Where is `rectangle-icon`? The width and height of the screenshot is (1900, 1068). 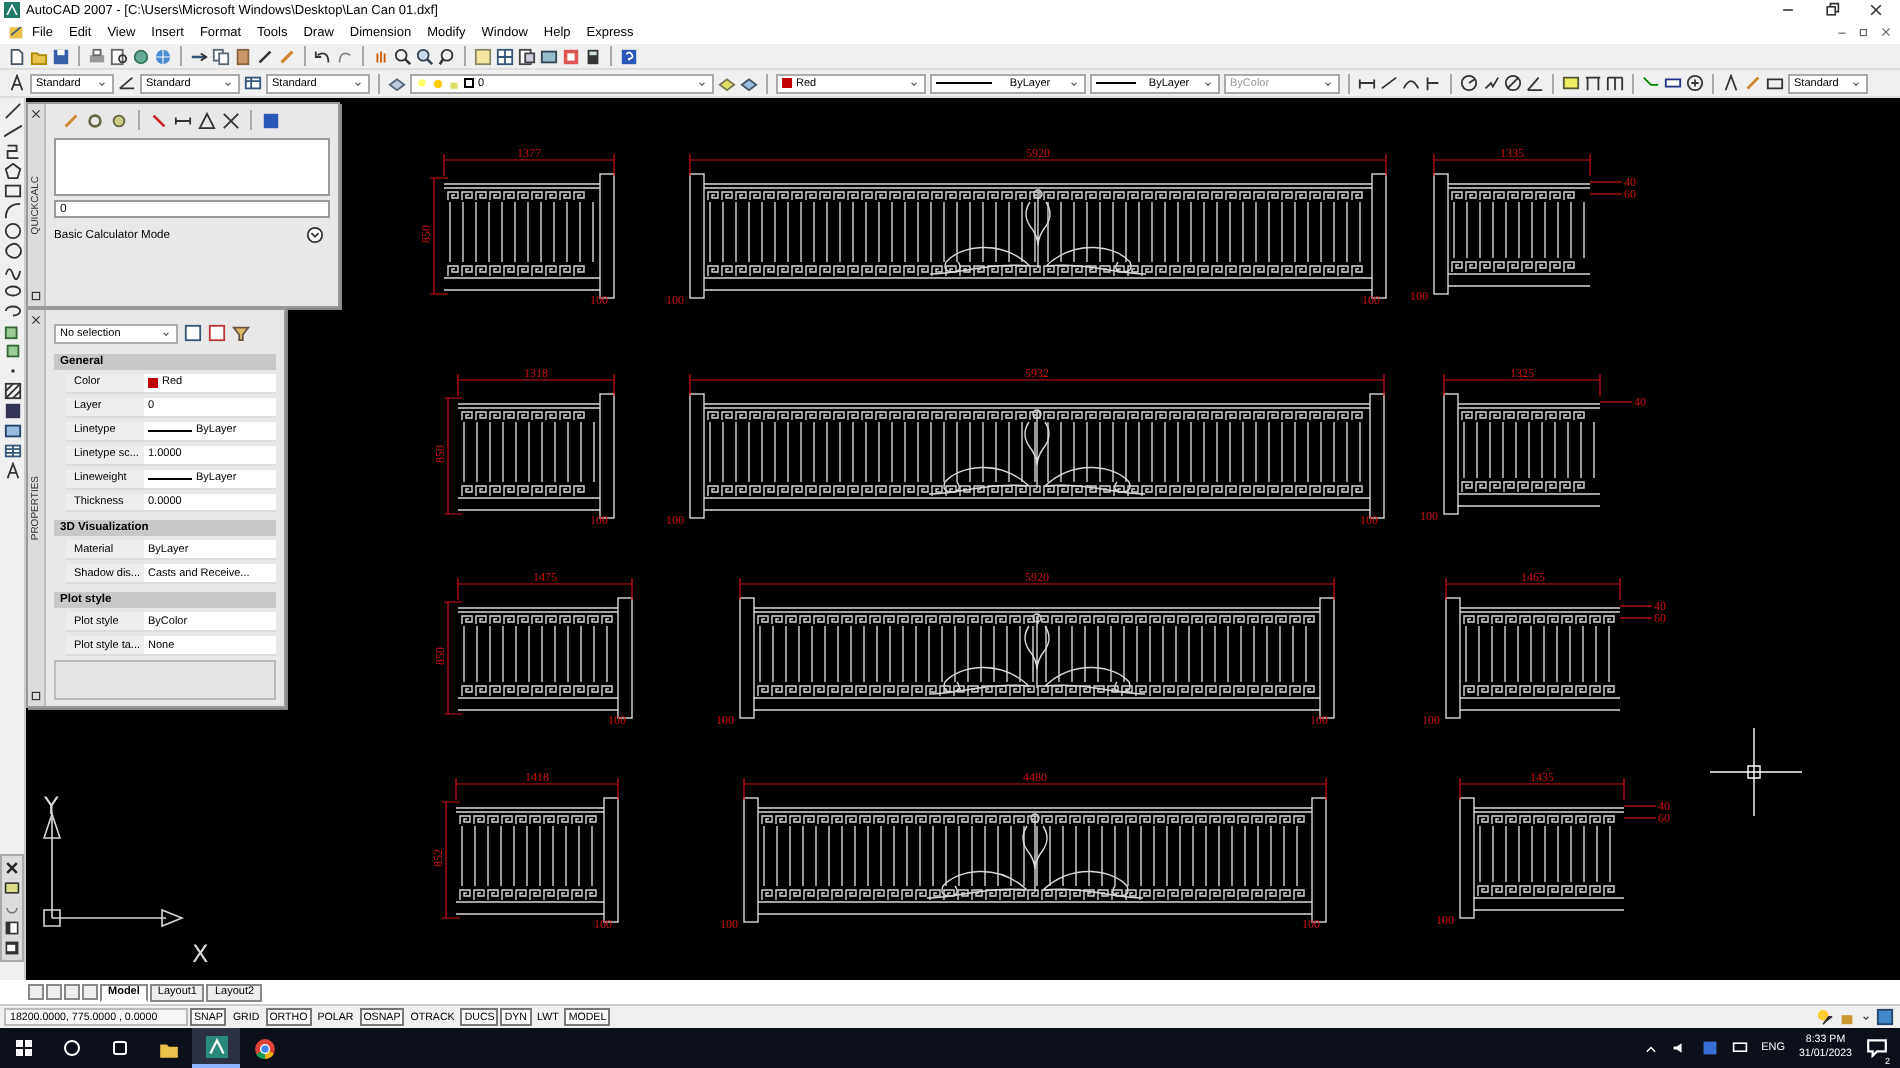
rectangle-icon is located at coordinates (12, 191).